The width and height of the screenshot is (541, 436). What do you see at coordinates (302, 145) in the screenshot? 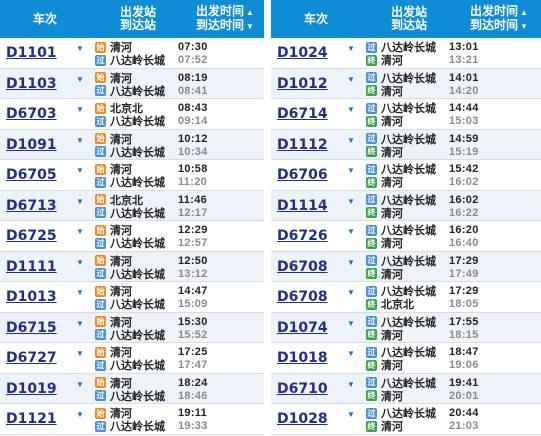
I see `train-number-link: D1112` at bounding box center [302, 145].